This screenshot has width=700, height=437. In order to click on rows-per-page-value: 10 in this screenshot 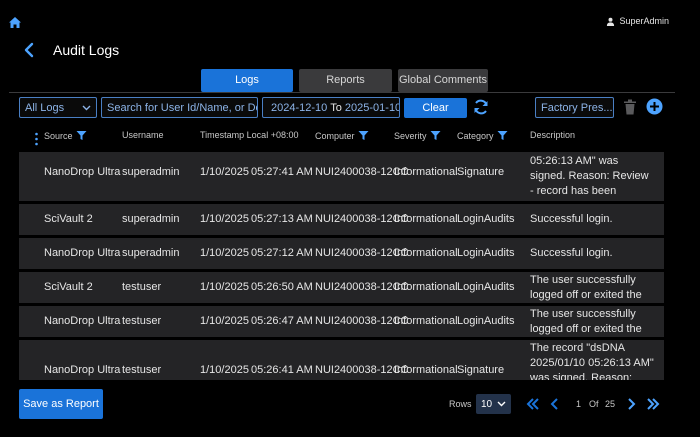, I will do `click(487, 404)`.